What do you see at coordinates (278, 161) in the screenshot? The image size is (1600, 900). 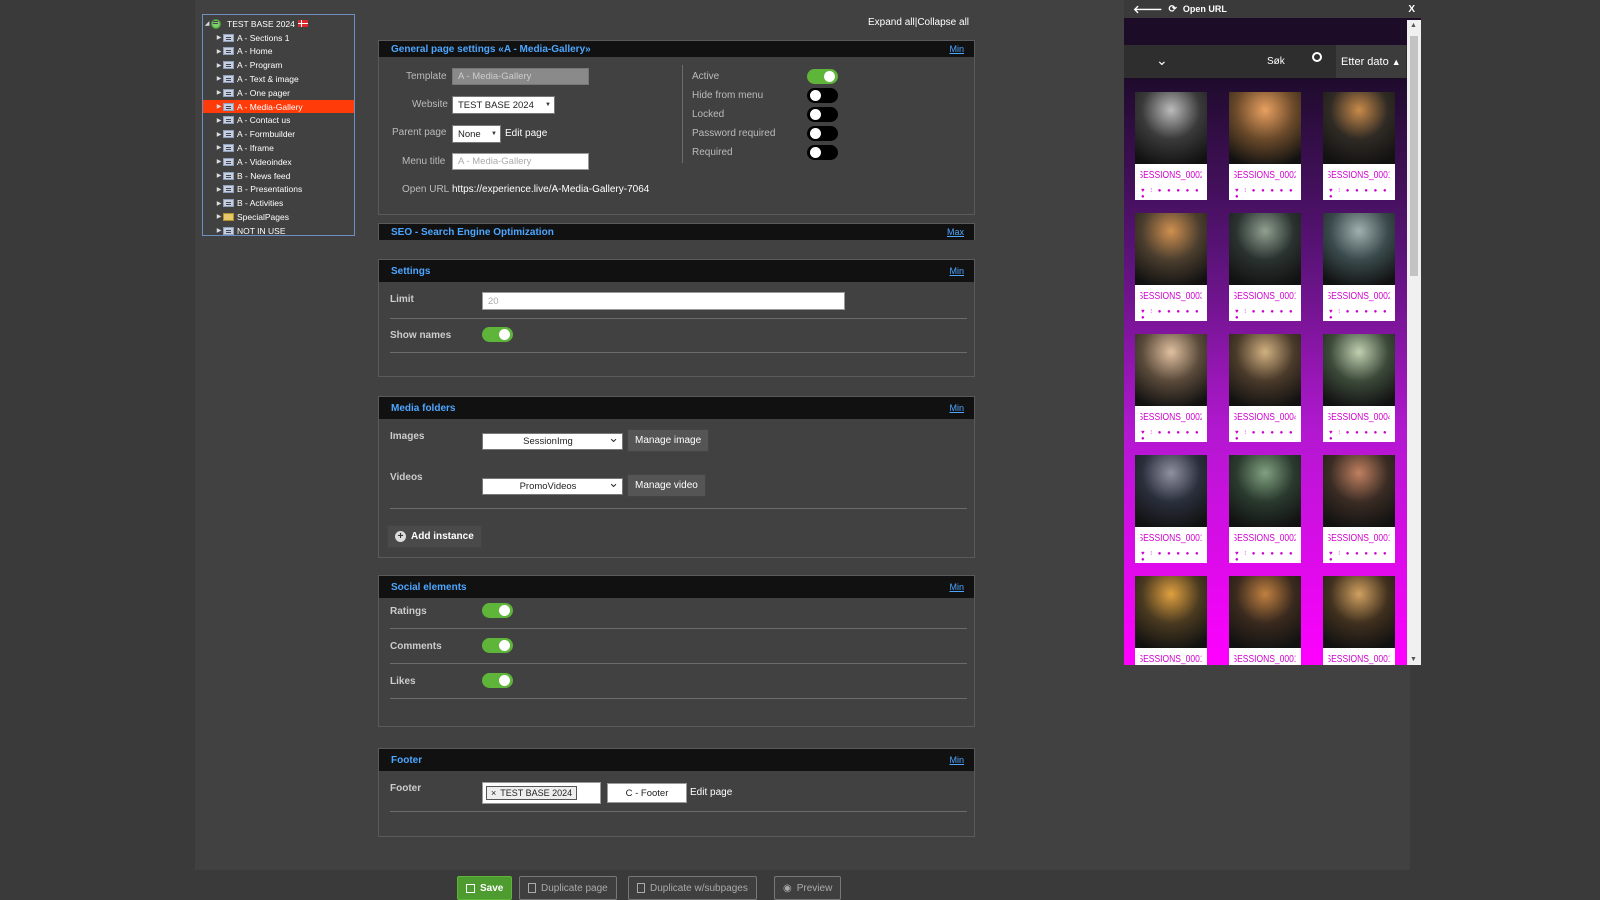 I see `tree-item: ▶ A - Videoindex` at bounding box center [278, 161].